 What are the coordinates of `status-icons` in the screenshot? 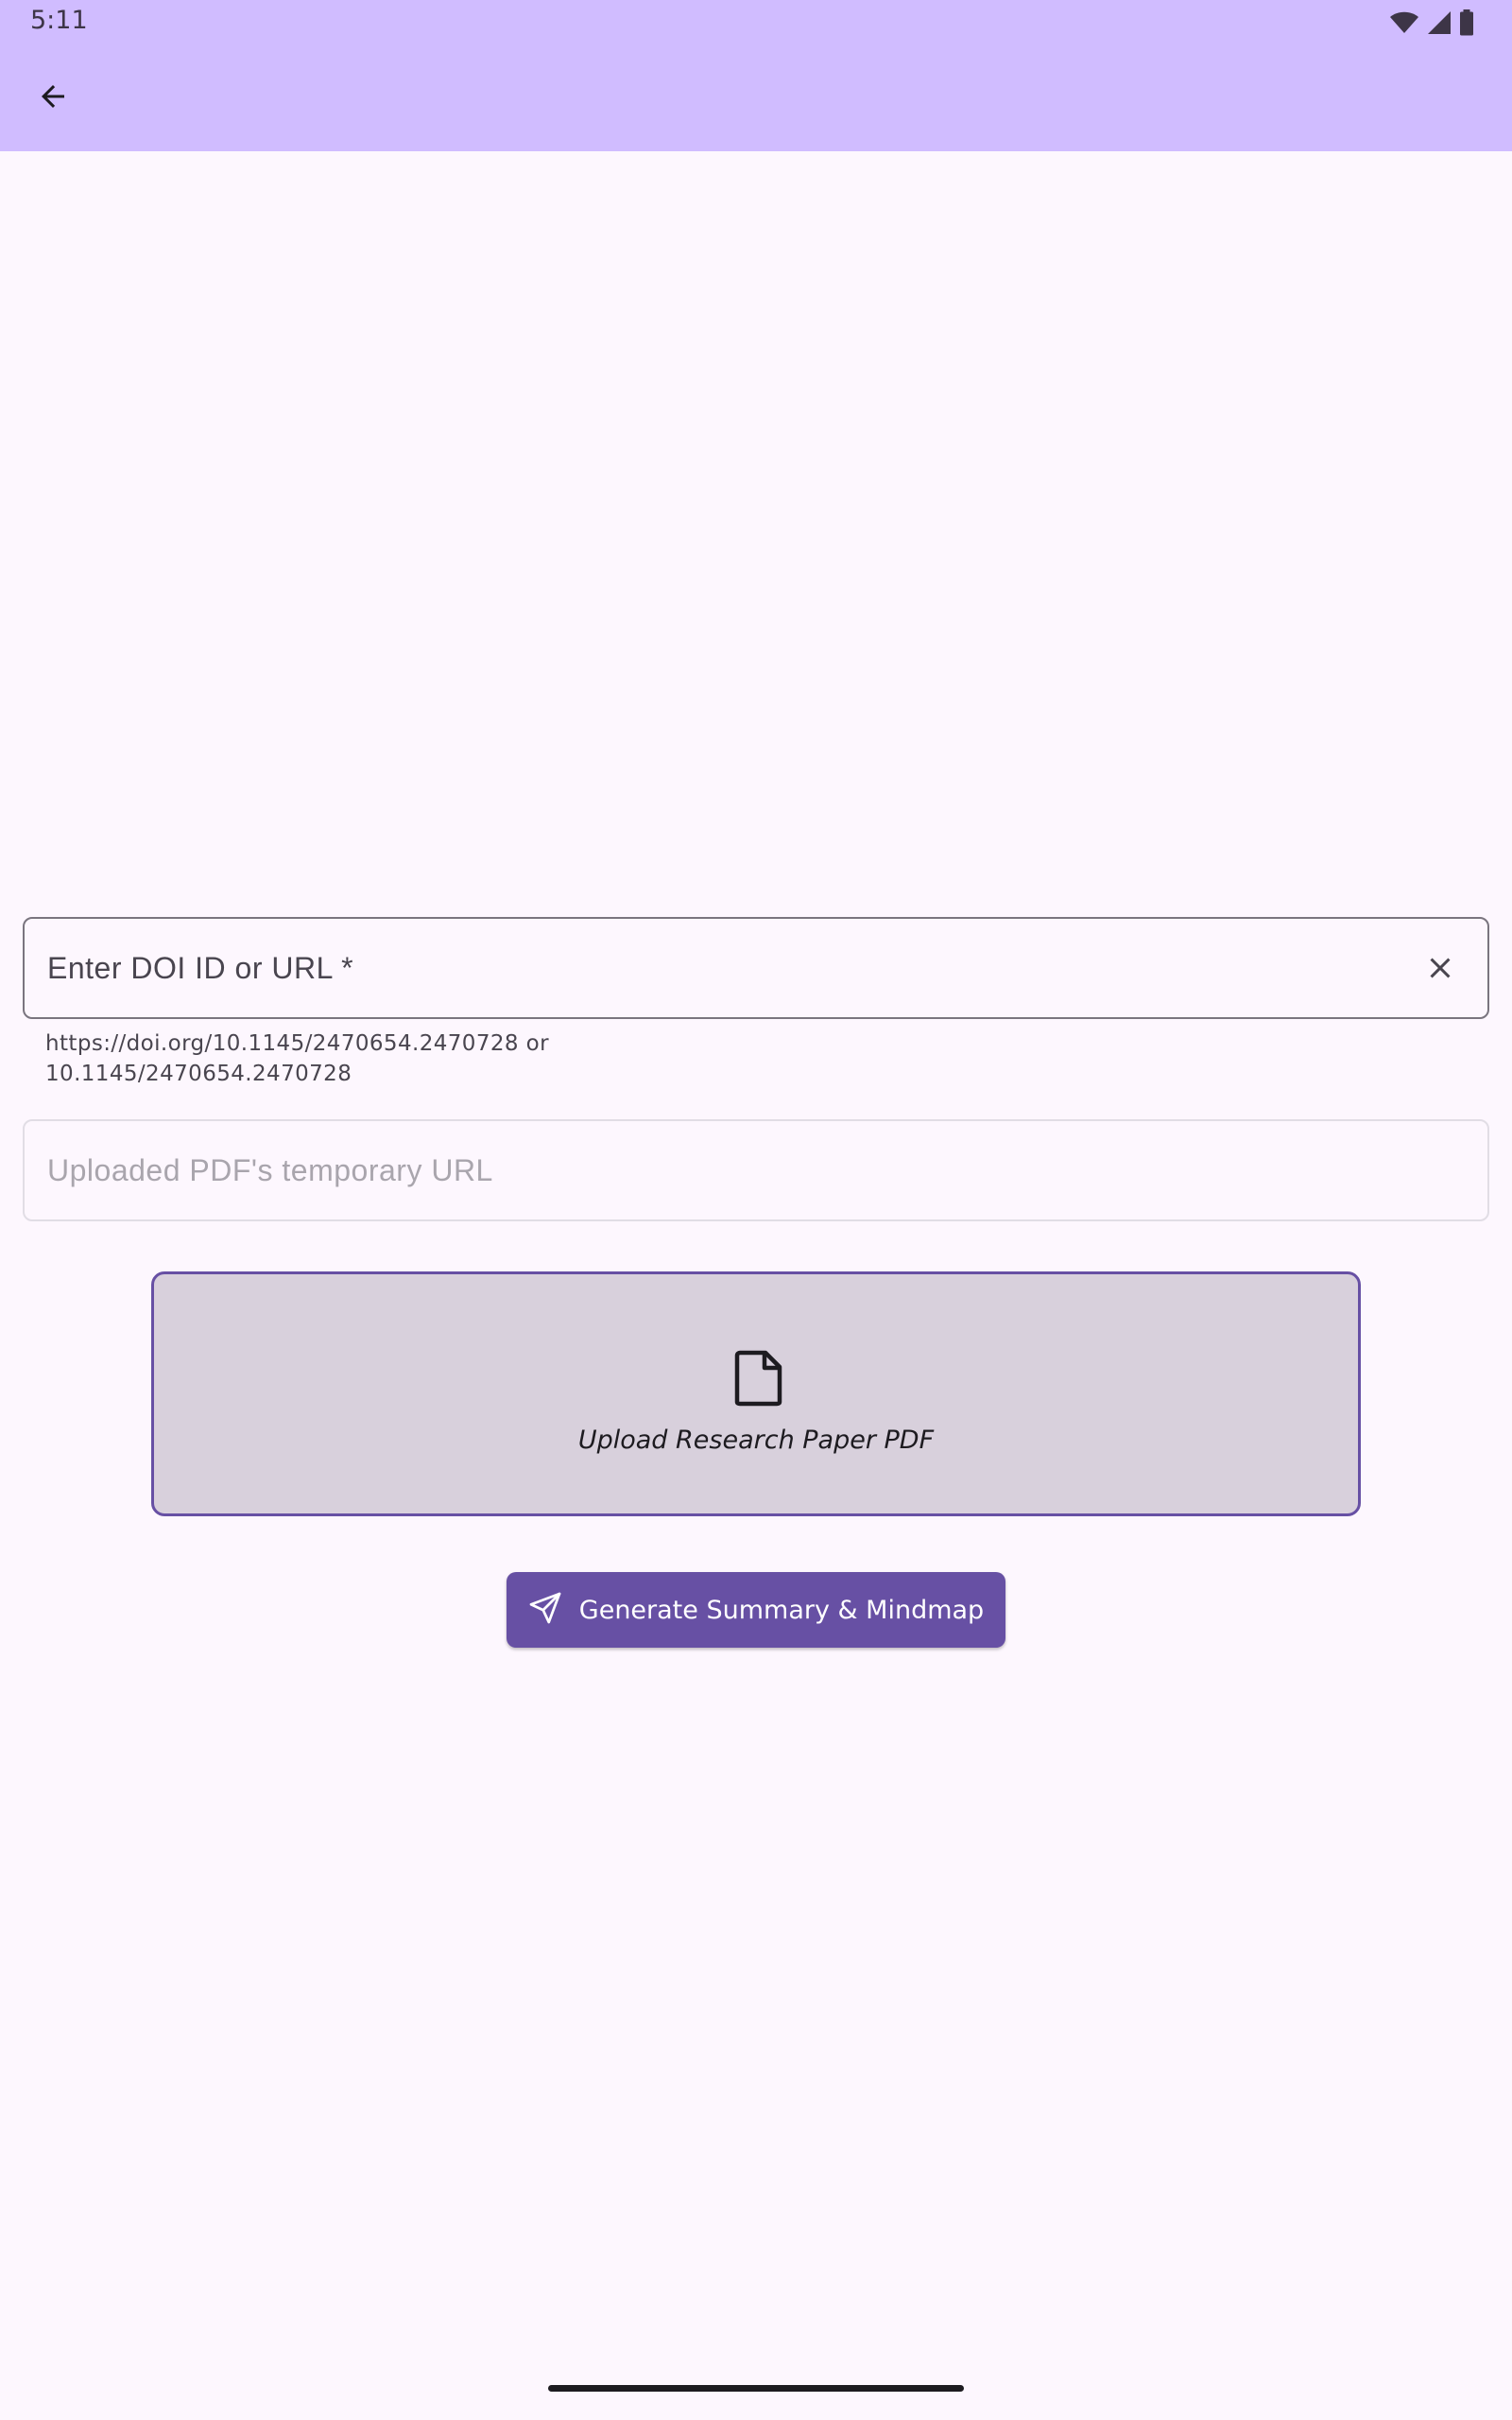 It's located at (1431, 22).